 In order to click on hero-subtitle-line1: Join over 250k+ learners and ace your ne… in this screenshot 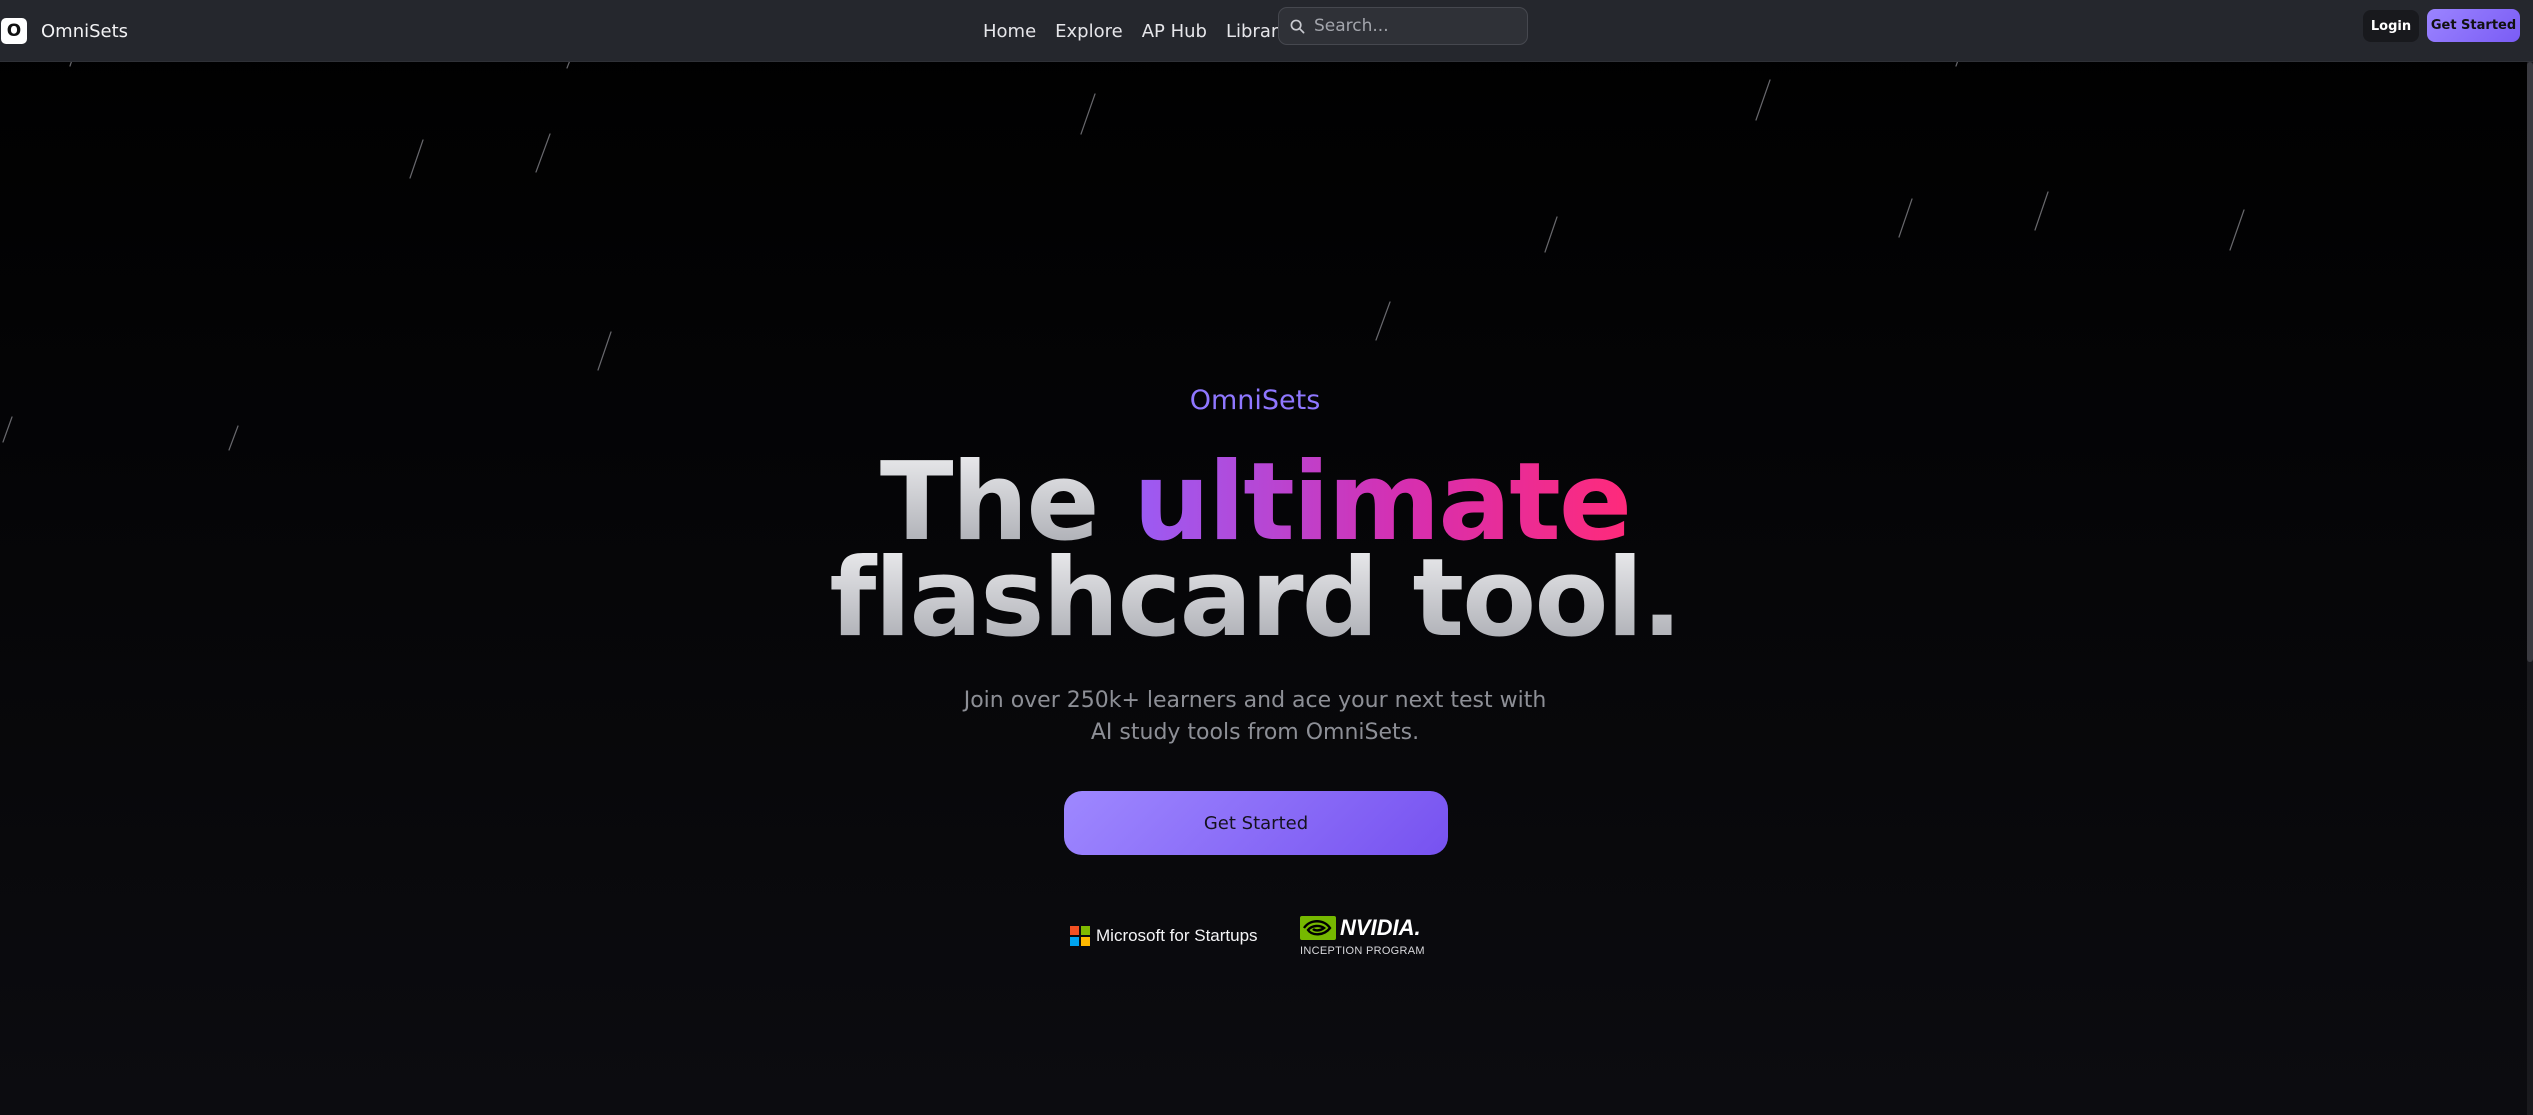, I will do `click(1255, 700)`.